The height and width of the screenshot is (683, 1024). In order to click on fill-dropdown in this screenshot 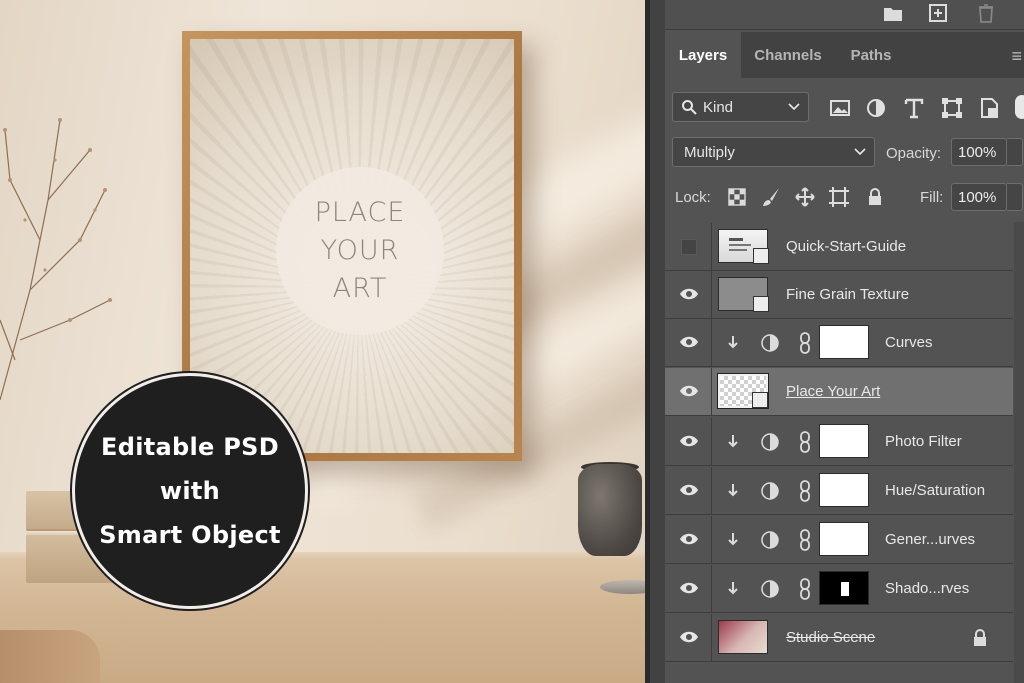, I will do `click(1015, 197)`.